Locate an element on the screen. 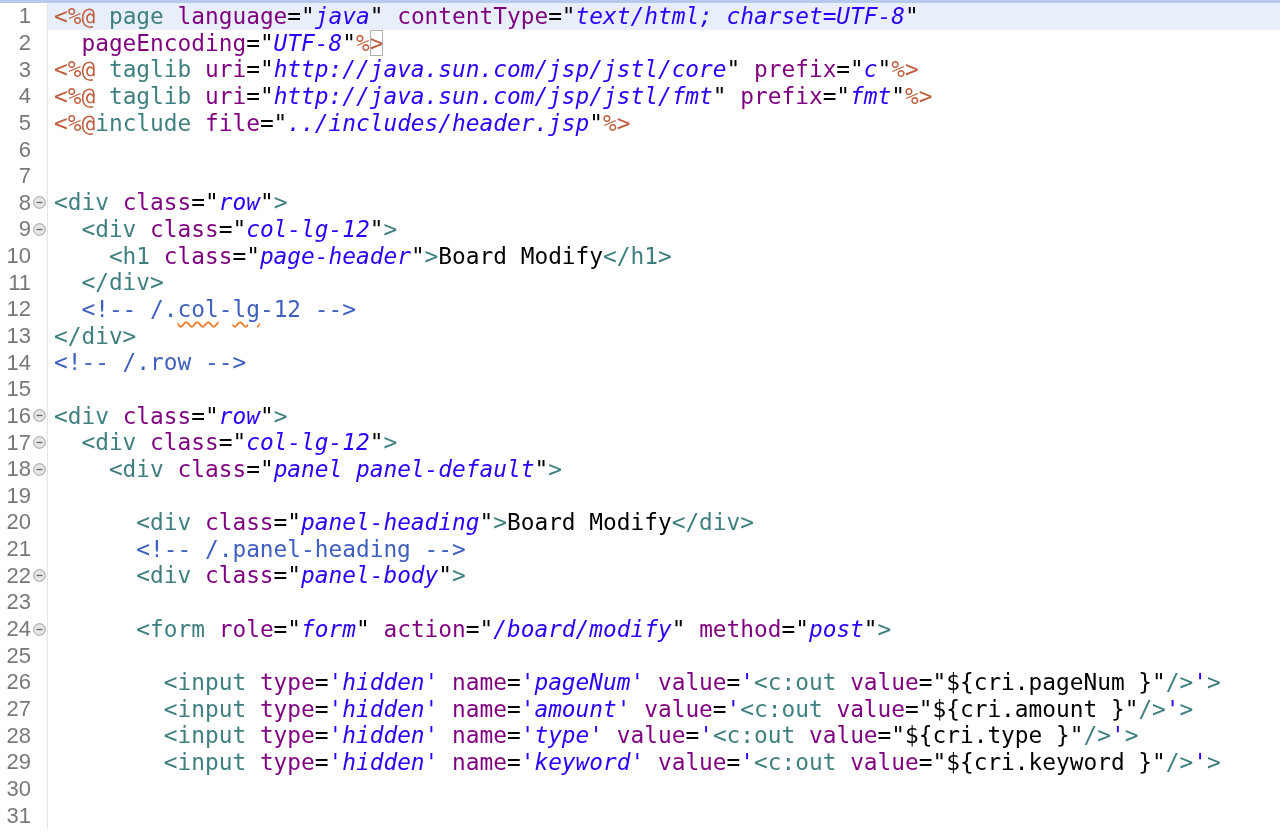 The width and height of the screenshot is (1280, 832). line-number: 23 is located at coordinates (18, 602).